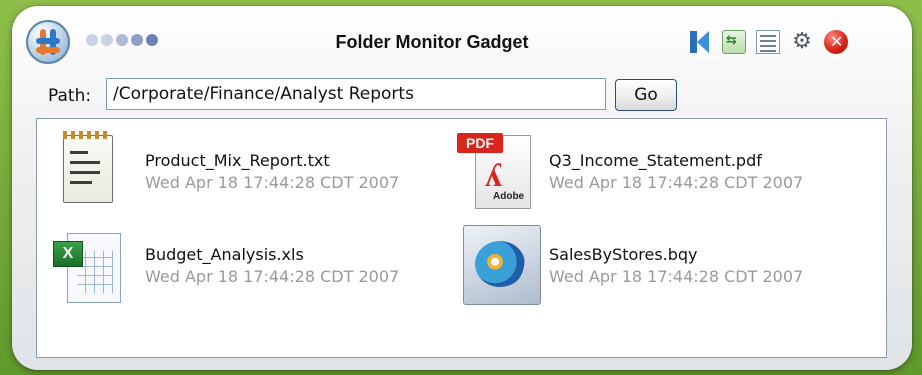 Image resolution: width=922 pixels, height=375 pixels. What do you see at coordinates (802, 42) in the screenshot?
I see `settings-gear-icon: ⚙` at bounding box center [802, 42].